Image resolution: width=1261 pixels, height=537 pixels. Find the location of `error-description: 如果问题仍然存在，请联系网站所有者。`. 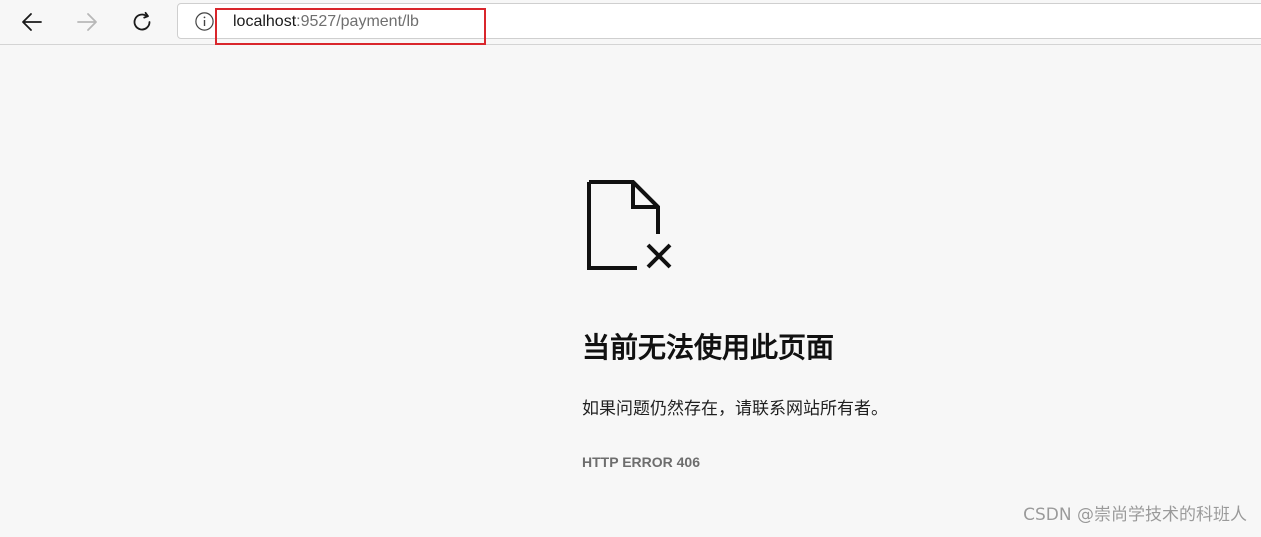

error-description: 如果问题仍然存在，请联系网站所有者。 is located at coordinates (735, 409).